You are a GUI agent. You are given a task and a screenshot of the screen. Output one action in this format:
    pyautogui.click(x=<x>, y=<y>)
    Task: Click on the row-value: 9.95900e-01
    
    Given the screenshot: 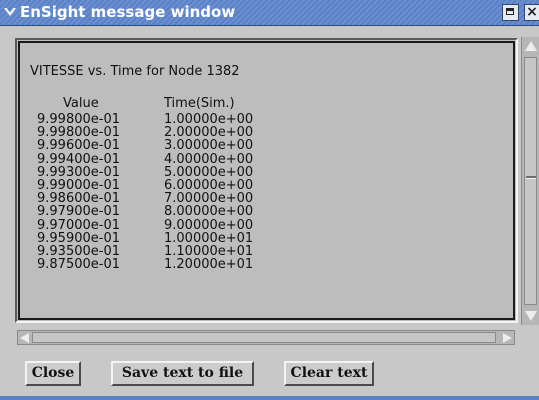 What is the action you would take?
    pyautogui.click(x=78, y=238)
    